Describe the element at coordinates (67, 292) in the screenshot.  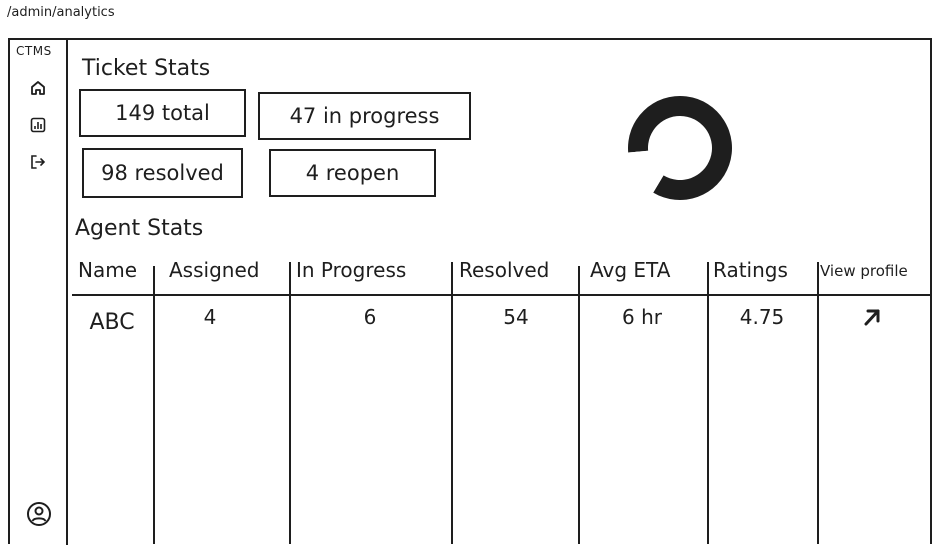
I see `sidebar-divider` at that location.